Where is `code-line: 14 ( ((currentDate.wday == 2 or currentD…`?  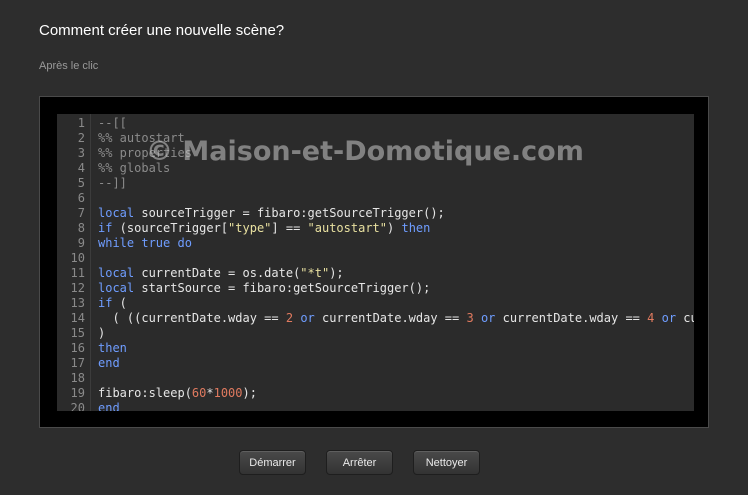 code-line: 14 ( ((currentDate.wday == 2 or currentD… is located at coordinates (375, 318).